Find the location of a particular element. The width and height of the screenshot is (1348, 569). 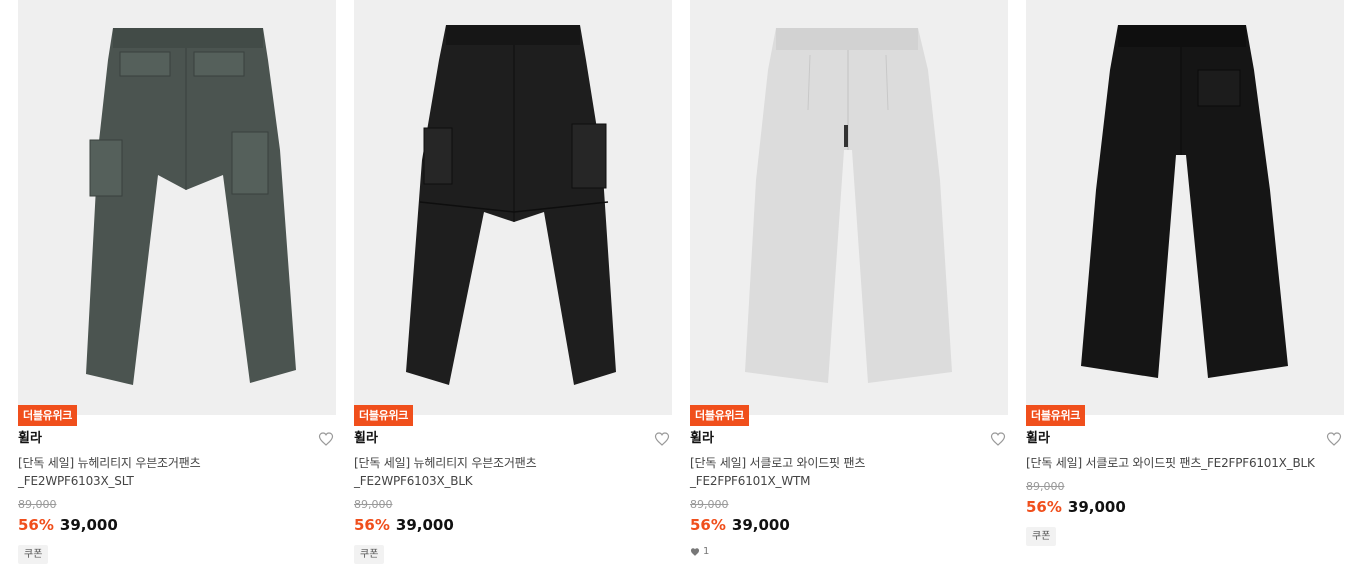

product-name-line: _FE2WPF6103X_SLT is located at coordinates (76, 481).